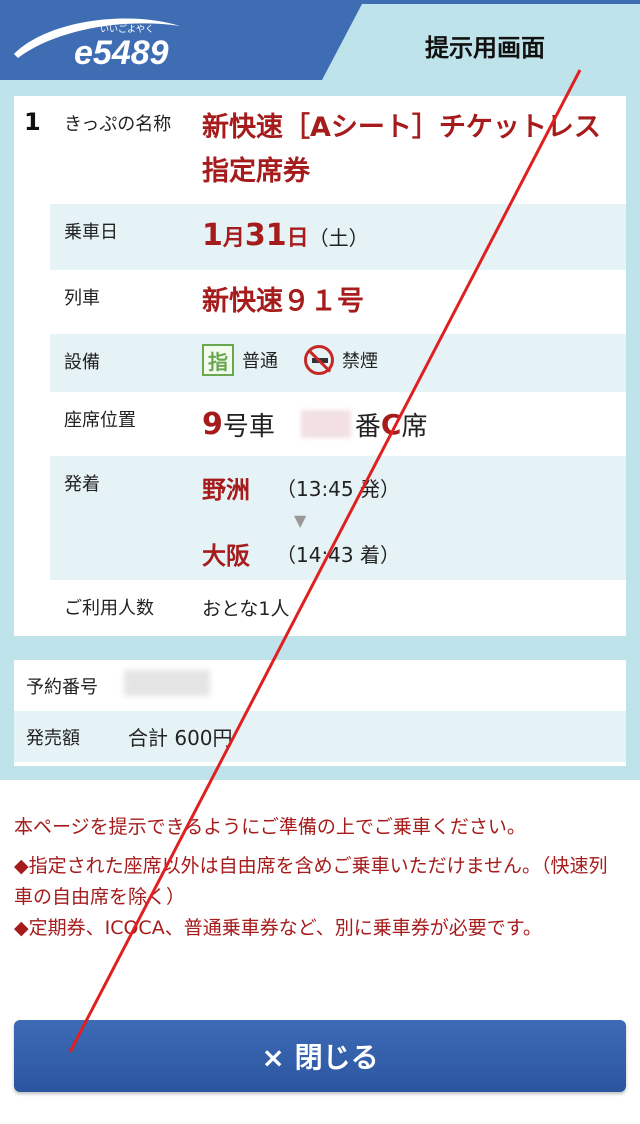 The image size is (640, 1124). Describe the element at coordinates (226, 490) in the screenshot. I see `departure-station: 野洲` at that location.